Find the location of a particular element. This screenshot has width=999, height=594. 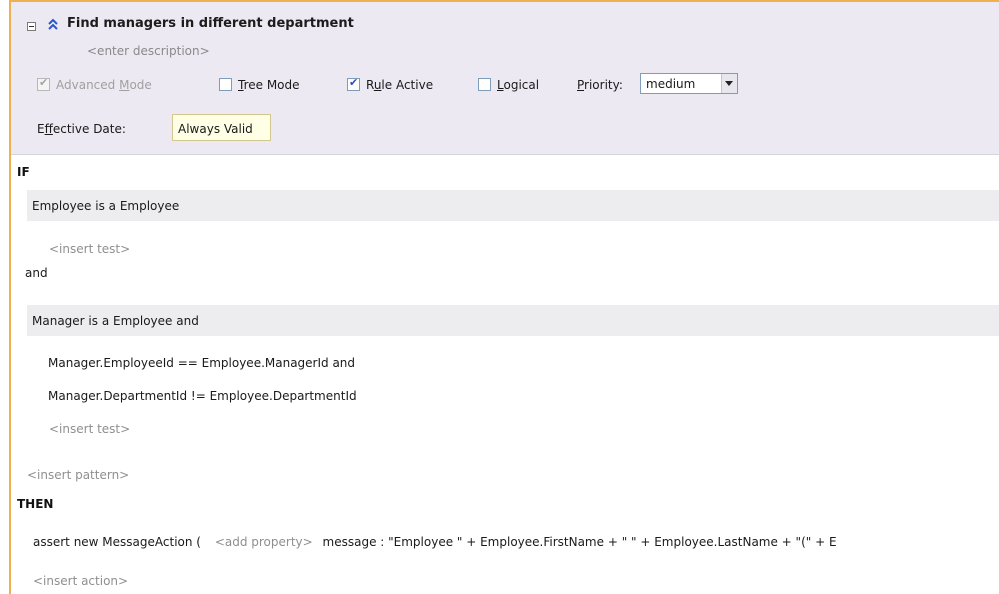

pattern-employee: Employee is a Employee is located at coordinates (513, 205).